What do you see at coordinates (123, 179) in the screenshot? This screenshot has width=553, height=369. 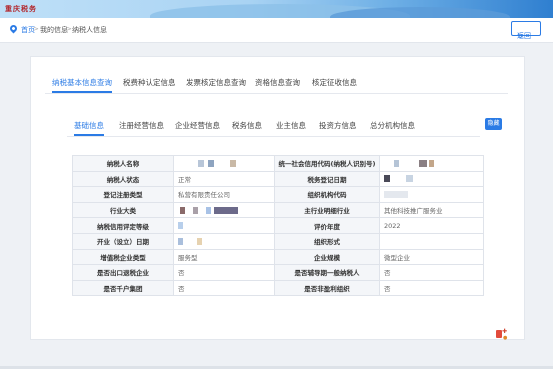 I see `label-taxpayer-status: 纳税人状态` at bounding box center [123, 179].